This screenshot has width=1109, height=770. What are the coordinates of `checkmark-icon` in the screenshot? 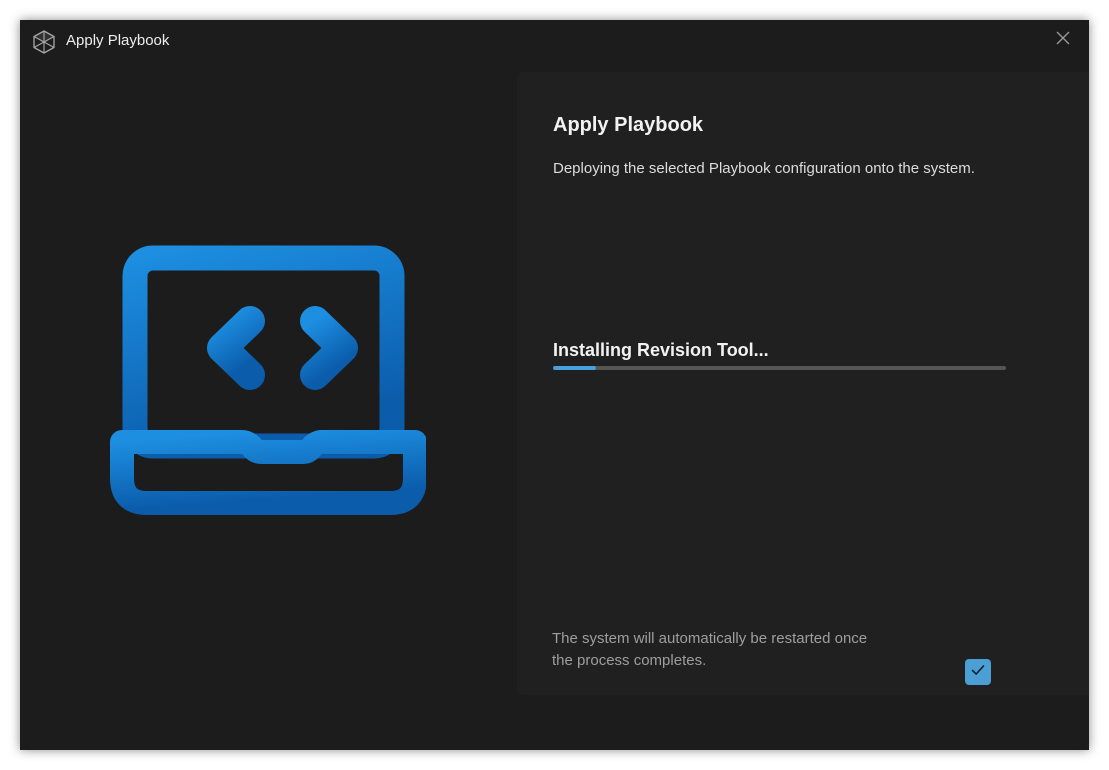 It's located at (978, 672).